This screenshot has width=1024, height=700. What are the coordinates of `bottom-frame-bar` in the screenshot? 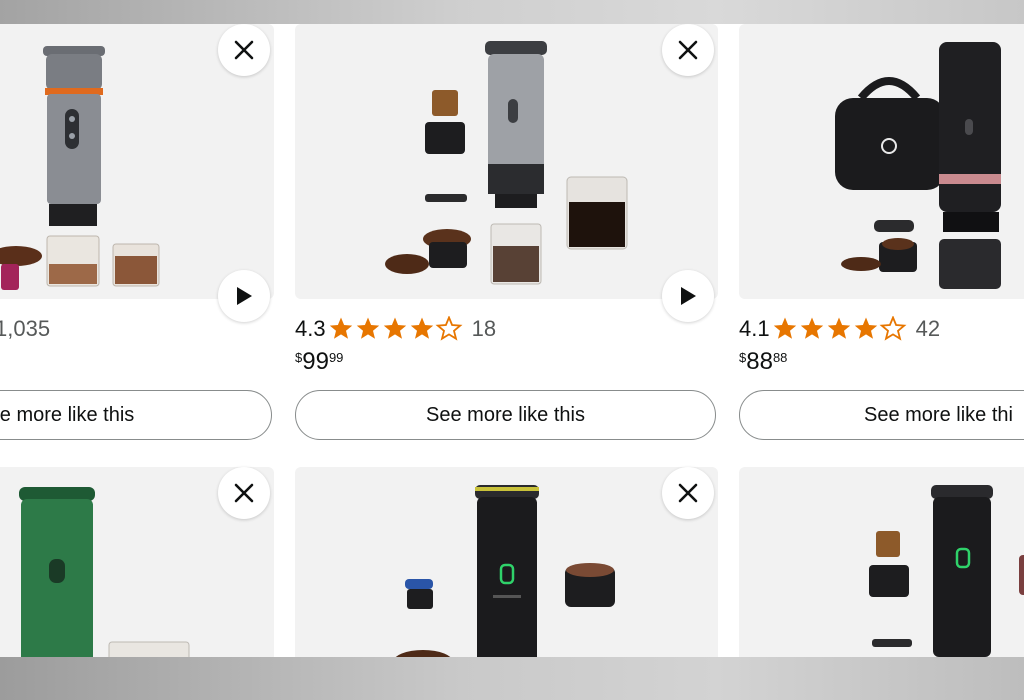 It's located at (512, 678).